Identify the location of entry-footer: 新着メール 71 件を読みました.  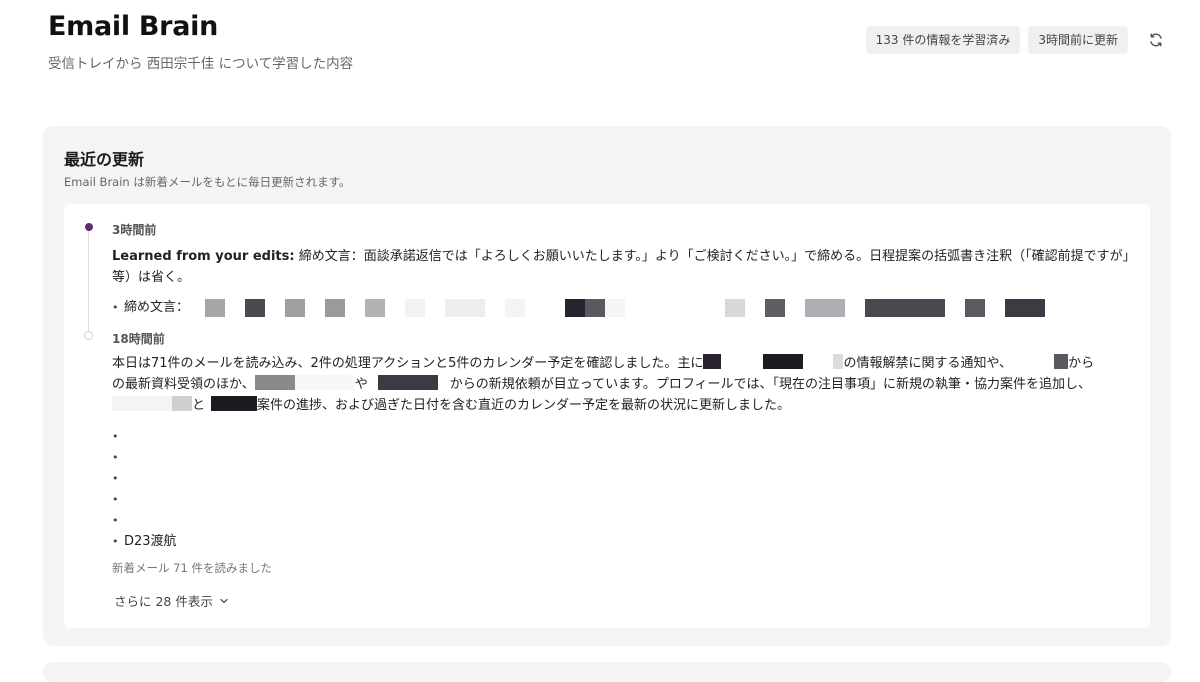
(192, 568).